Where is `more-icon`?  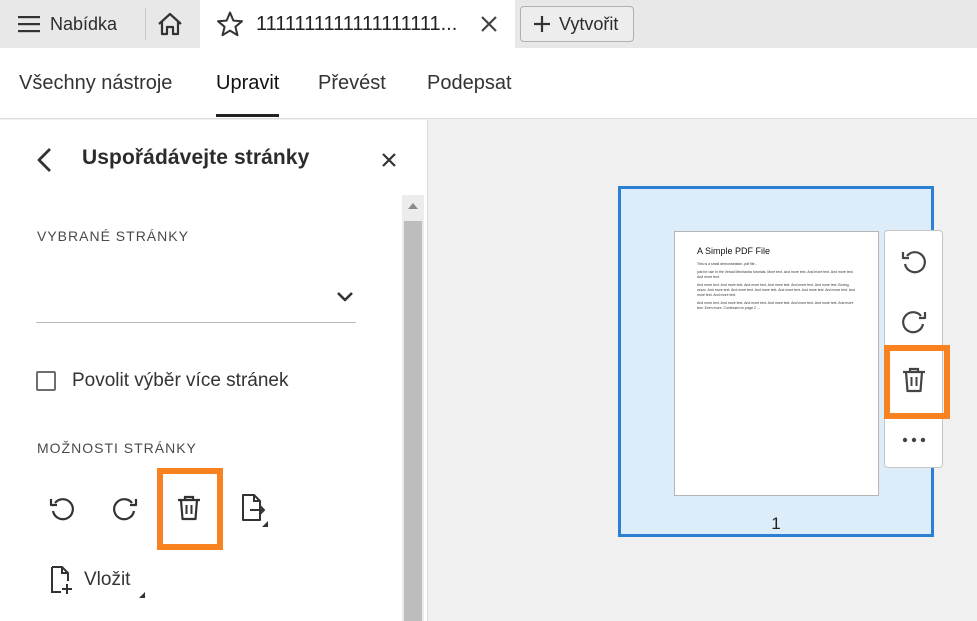
more-icon is located at coordinates (914, 440).